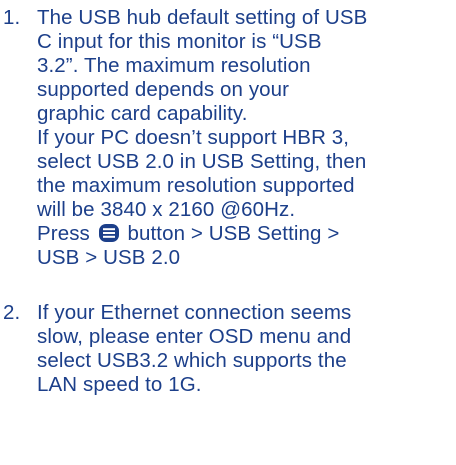  Describe the element at coordinates (119, 384) in the screenshot. I see `note-line: LAN speed to 1G.` at that location.